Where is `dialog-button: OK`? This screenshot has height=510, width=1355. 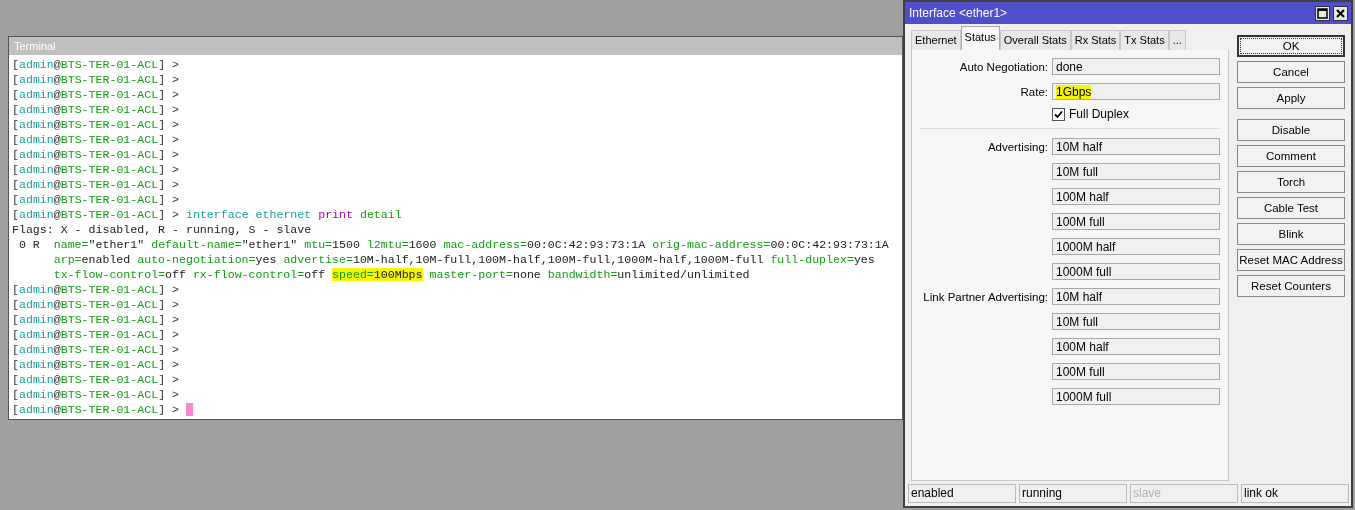 dialog-button: OK is located at coordinates (1291, 46).